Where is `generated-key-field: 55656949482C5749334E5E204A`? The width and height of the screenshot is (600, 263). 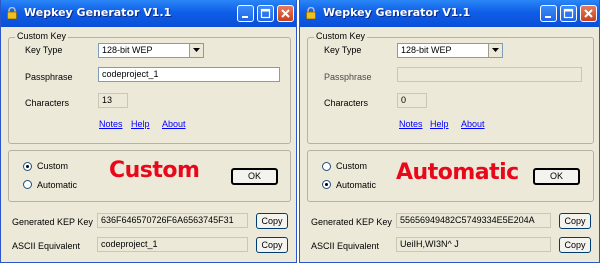 generated-key-field: 55656949482C5749334E5E204A is located at coordinates (473, 220).